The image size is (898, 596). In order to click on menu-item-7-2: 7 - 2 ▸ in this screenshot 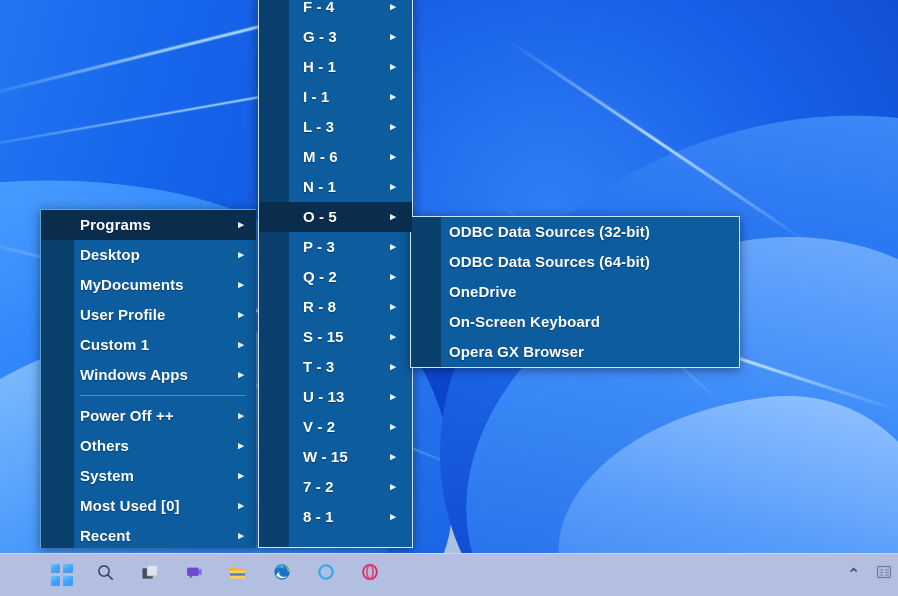, I will do `click(335, 487)`.